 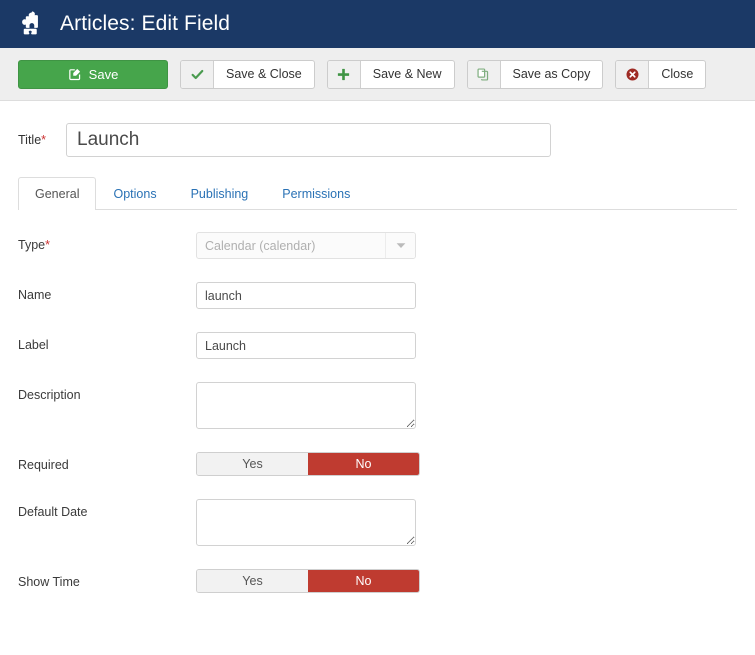 What do you see at coordinates (252, 581) in the screenshot?
I see `show-time-toggle-yes: Yes` at bounding box center [252, 581].